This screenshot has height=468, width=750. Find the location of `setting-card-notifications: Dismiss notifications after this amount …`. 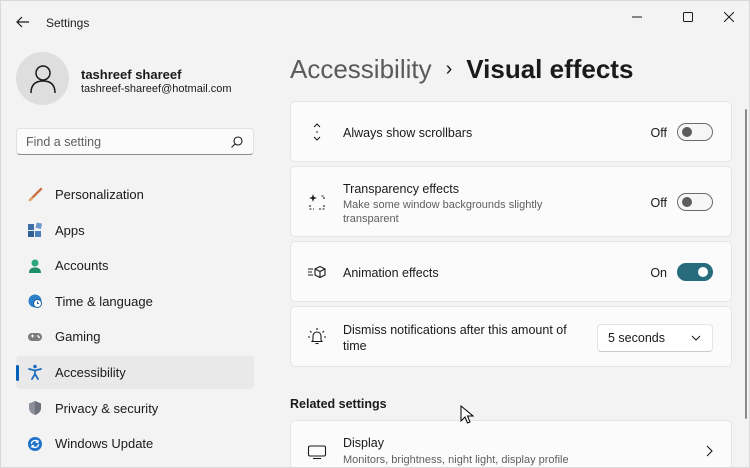

setting-card-notifications: Dismiss notifications after this amount … is located at coordinates (511, 336).